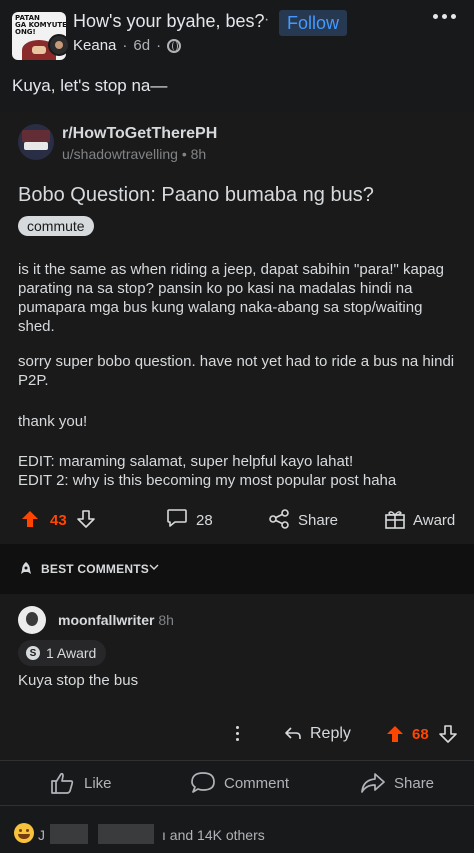 The image size is (474, 853). Describe the element at coordinates (106, 620) in the screenshot. I see `comment-username: moonfallwriter` at that location.